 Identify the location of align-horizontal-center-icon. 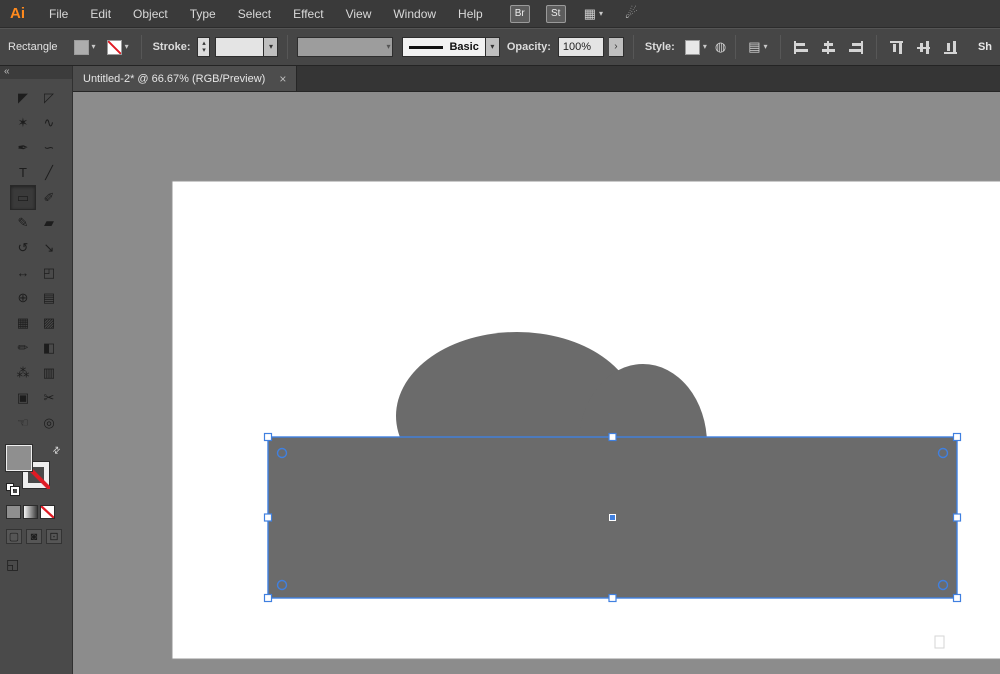
(828, 47).